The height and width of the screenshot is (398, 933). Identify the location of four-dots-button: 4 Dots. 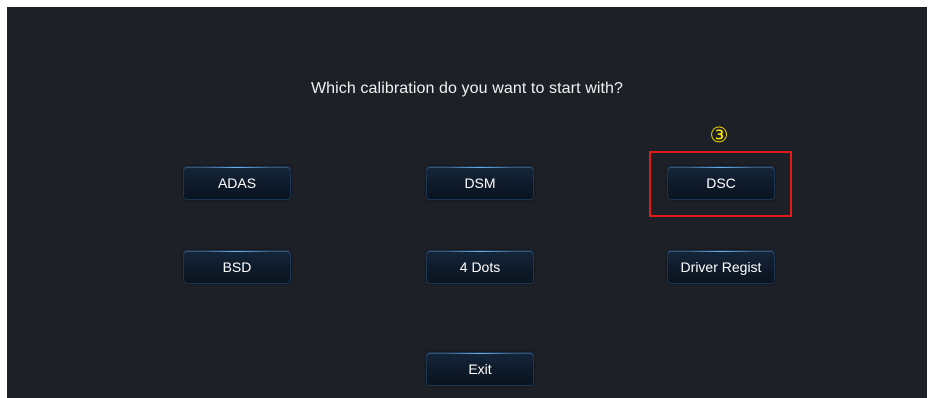
(480, 267).